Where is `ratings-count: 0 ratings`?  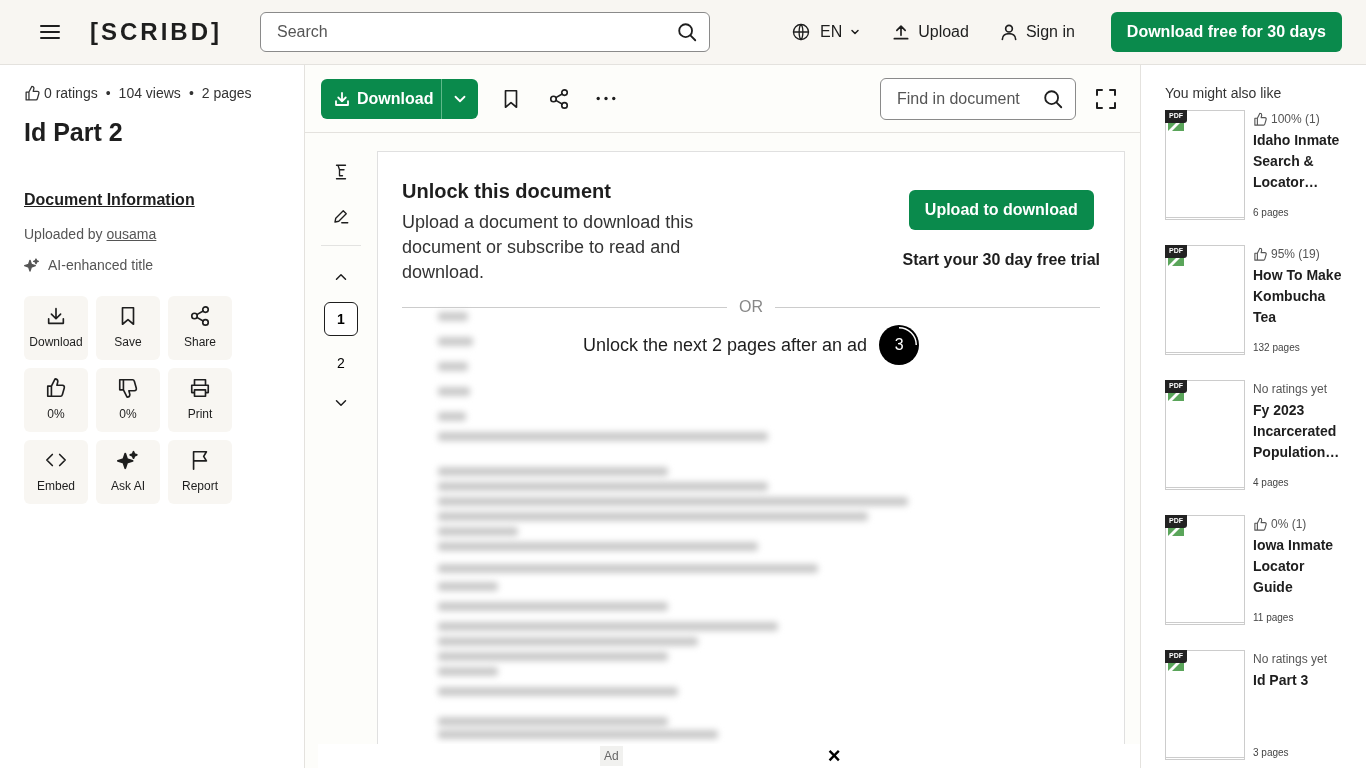 ratings-count: 0 ratings is located at coordinates (71, 93).